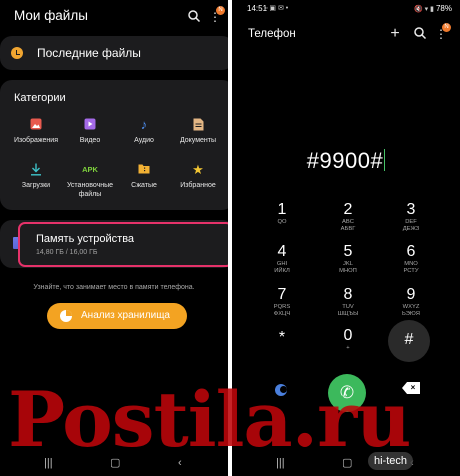 The width and height of the screenshot is (460, 476). What do you see at coordinates (411, 225) in the screenshot?
I see `key-letters: DEF ДЕЖЗ` at bounding box center [411, 225].